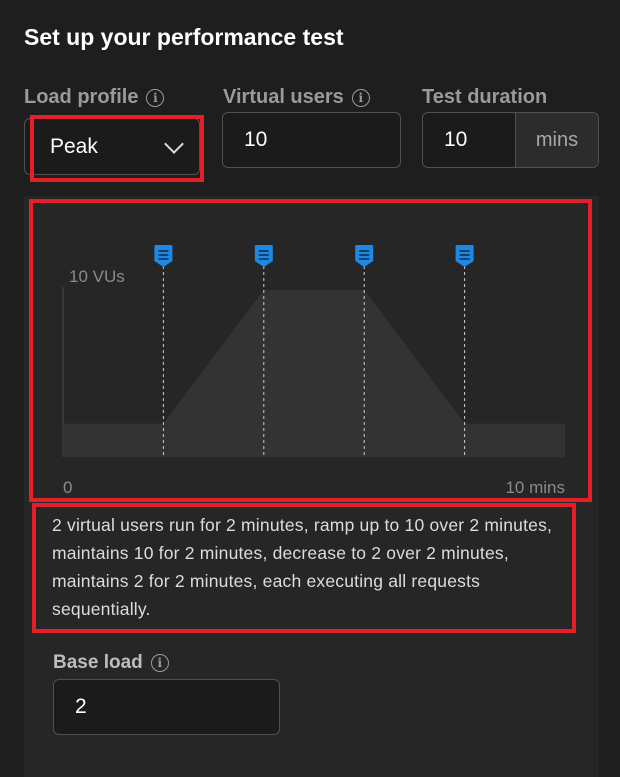  What do you see at coordinates (111, 663) in the screenshot?
I see `base-load-label: Base load i` at bounding box center [111, 663].